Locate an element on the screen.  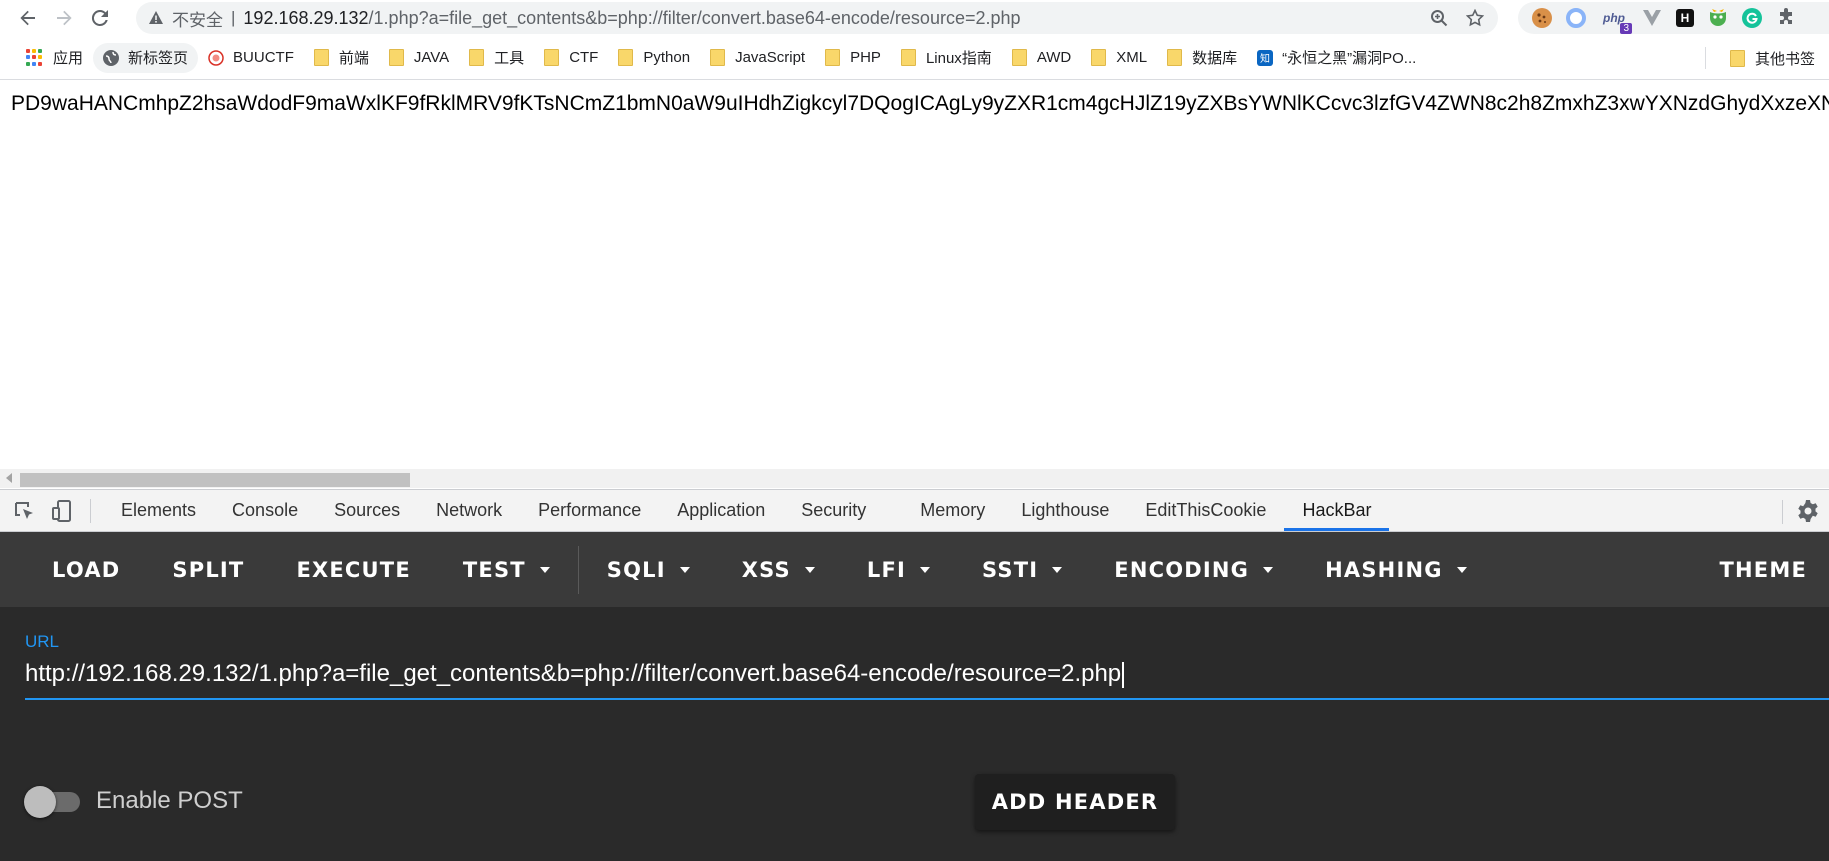
sqli-label: SQLI is located at coordinates (636, 569).